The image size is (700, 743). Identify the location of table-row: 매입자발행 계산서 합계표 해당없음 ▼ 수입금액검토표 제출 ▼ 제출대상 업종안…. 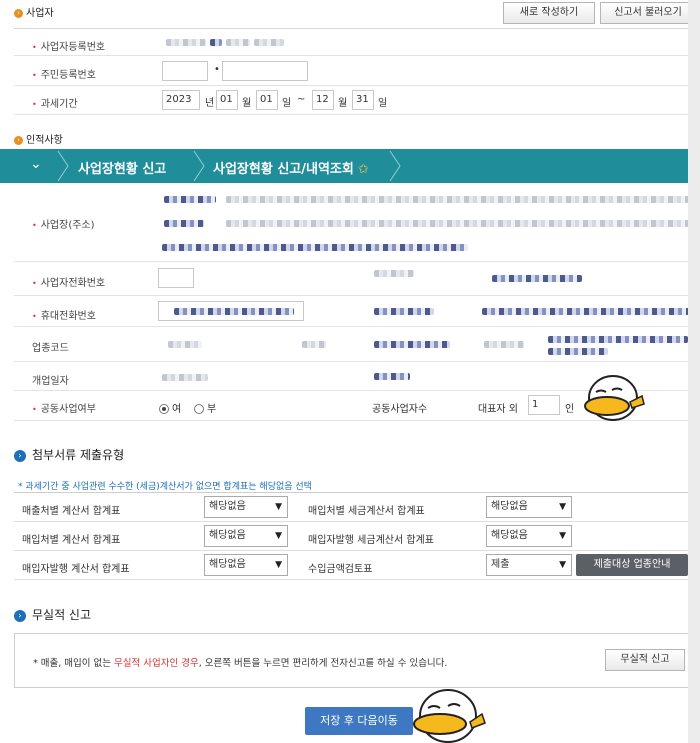
(351, 565).